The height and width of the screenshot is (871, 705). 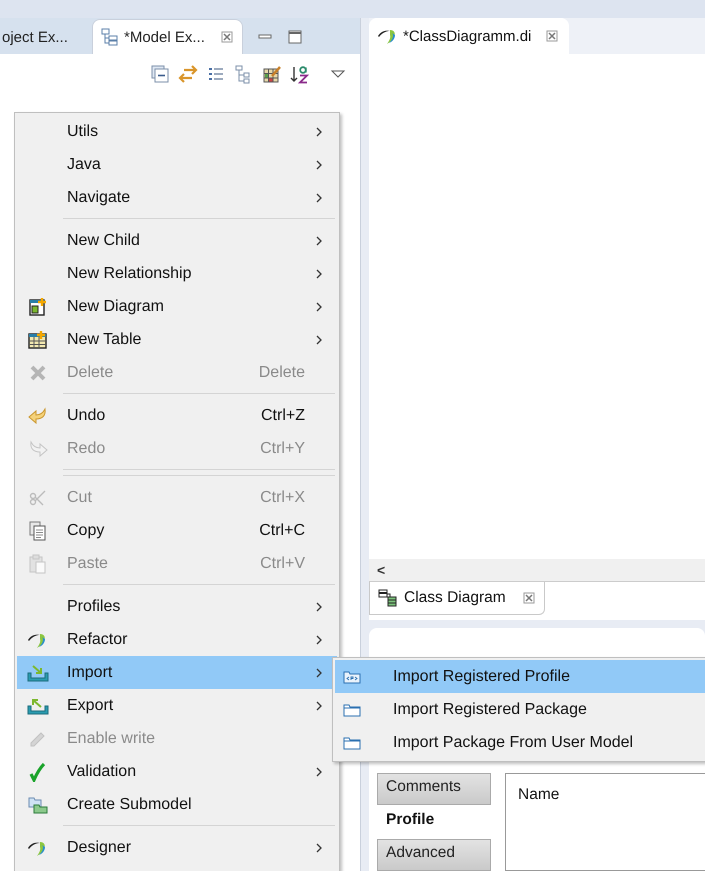 I want to click on menu-item: Refactor, so click(x=177, y=639).